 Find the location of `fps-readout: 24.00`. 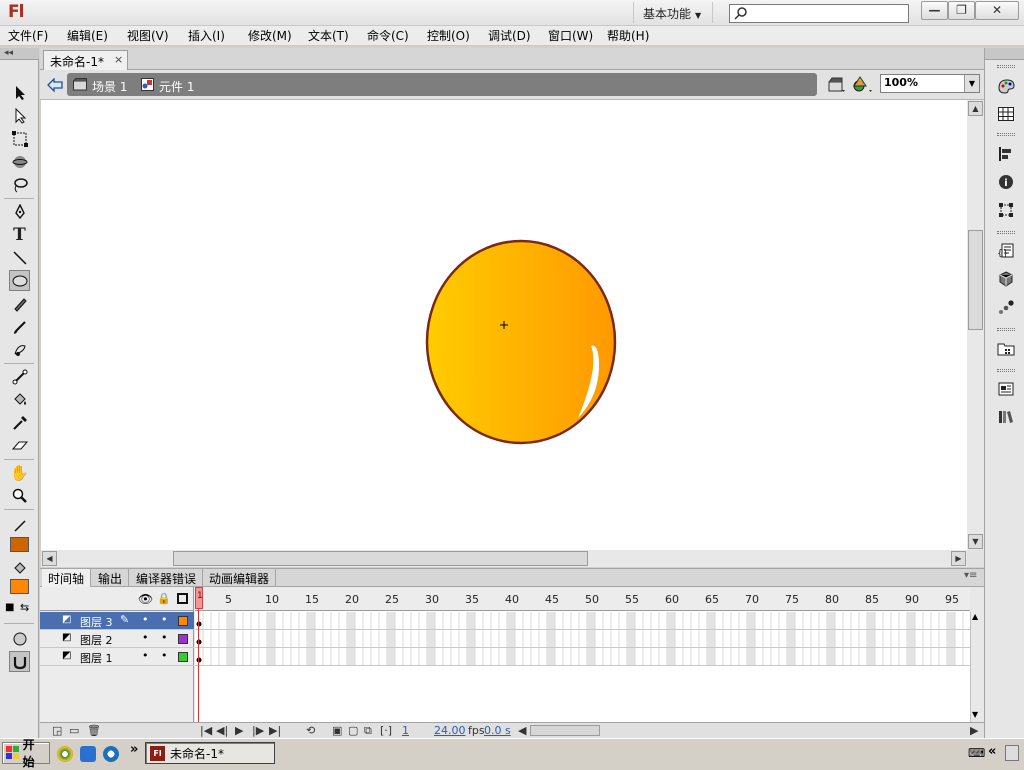

fps-readout: 24.00 is located at coordinates (450, 730).